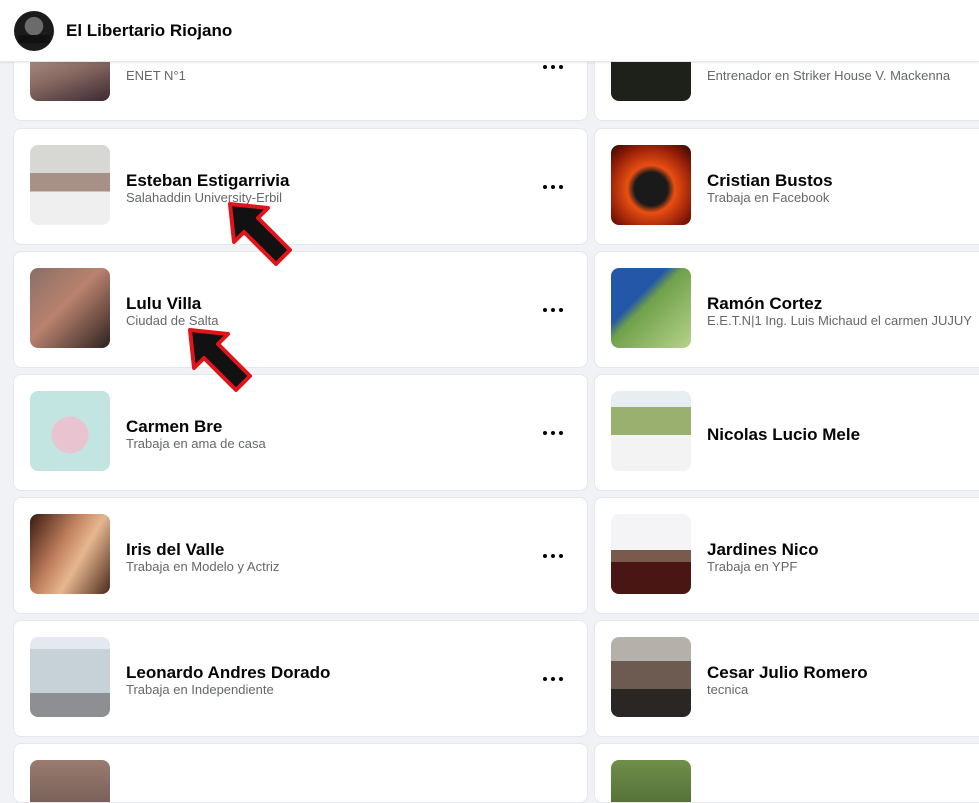 Image resolution: width=979 pixels, height=803 pixels. Describe the element at coordinates (300, 432) in the screenshot. I see `friend-card: Carmen Bre Trabaja en ama de casa` at that location.